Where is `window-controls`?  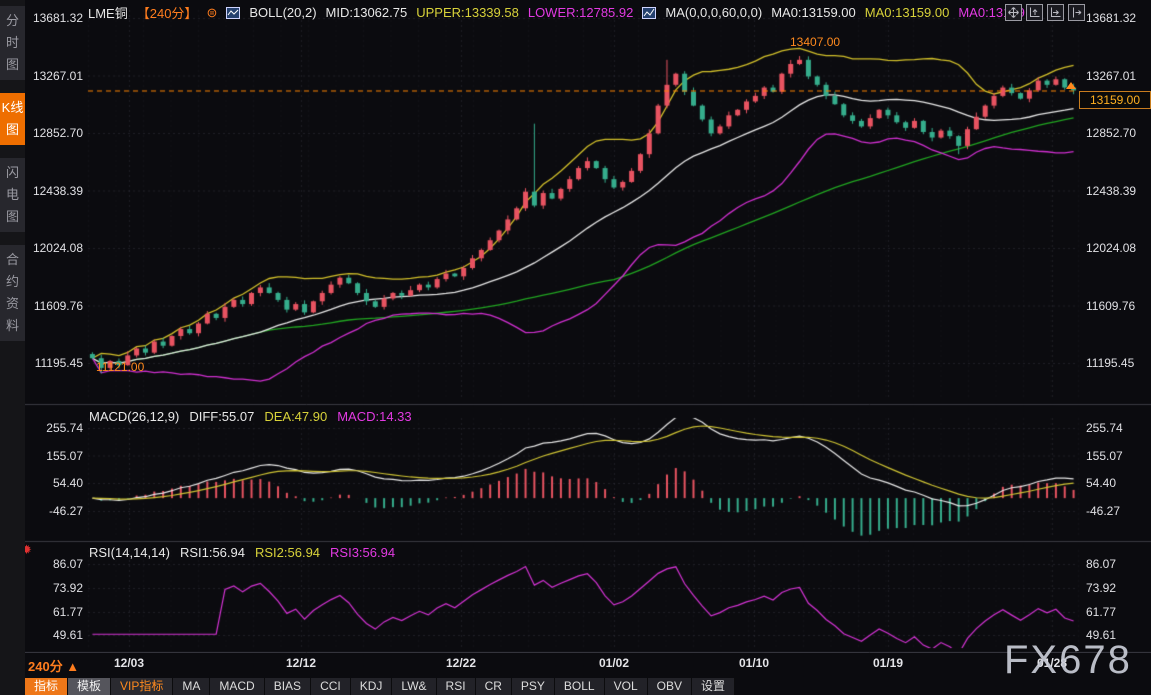 window-controls is located at coordinates (1045, 12).